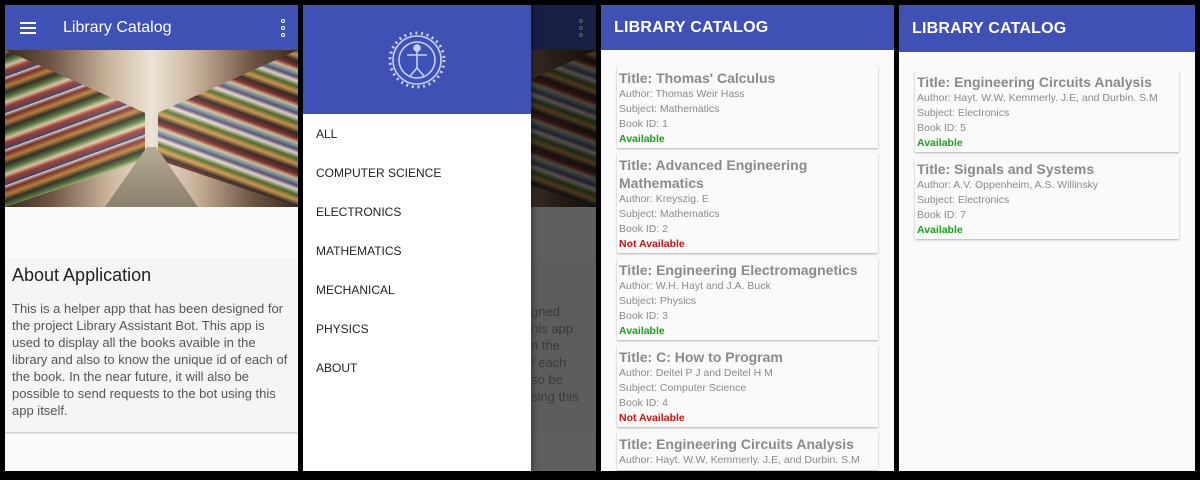 This screenshot has height=480, width=1200. I want to click on book-title: Title: Engineering Electromagnetics, so click(738, 270).